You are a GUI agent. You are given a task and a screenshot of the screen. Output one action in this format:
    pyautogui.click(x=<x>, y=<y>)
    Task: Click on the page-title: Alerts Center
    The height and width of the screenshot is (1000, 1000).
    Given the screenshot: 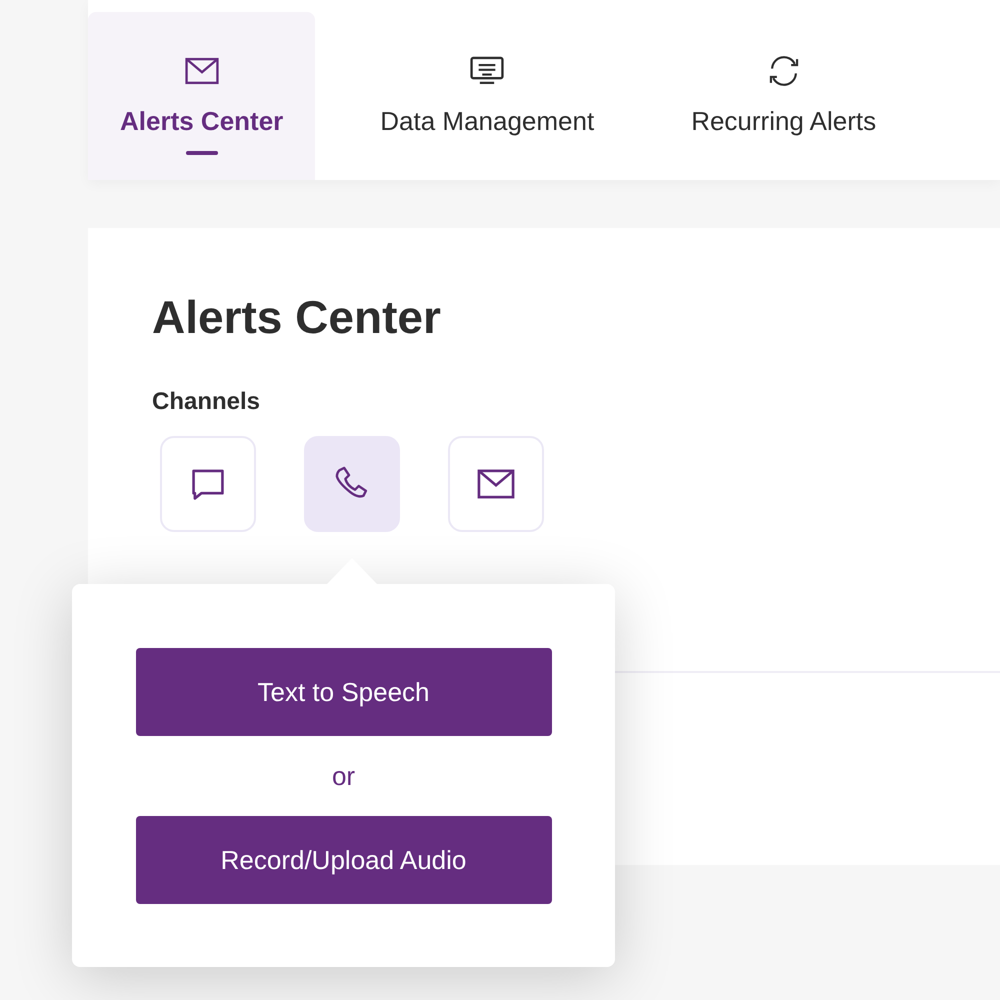 What is the action you would take?
    pyautogui.click(x=297, y=317)
    